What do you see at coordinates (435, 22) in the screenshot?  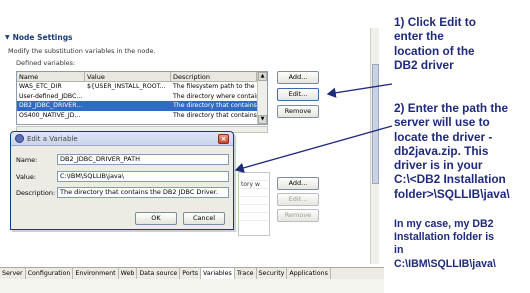 I see `annotation-line: 1) Click Edit to` at bounding box center [435, 22].